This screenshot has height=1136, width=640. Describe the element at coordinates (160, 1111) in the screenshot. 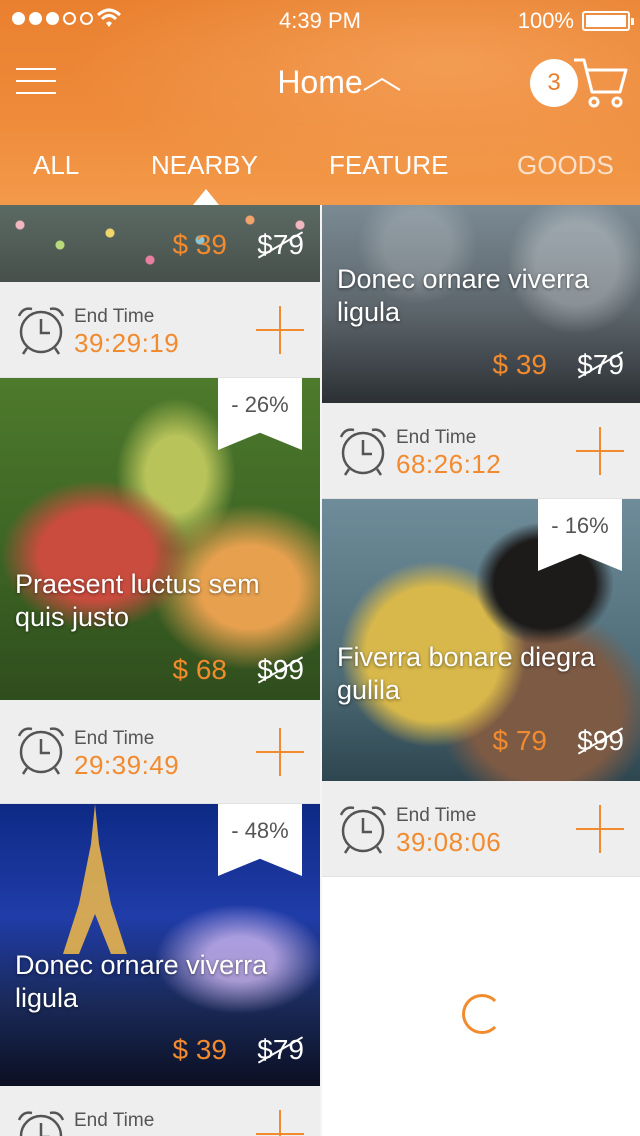

I see `card-footer: End Time` at that location.